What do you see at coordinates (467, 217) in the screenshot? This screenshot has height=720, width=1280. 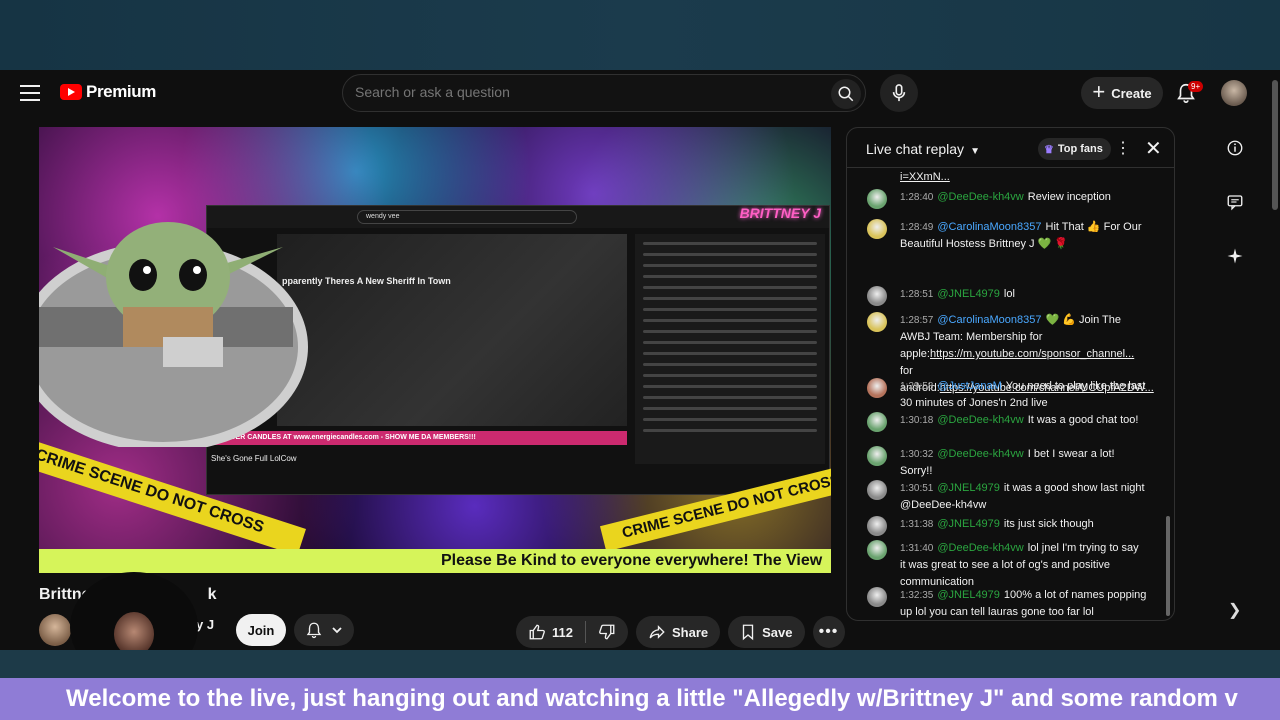 I see `inner-search-field: wendy vee` at bounding box center [467, 217].